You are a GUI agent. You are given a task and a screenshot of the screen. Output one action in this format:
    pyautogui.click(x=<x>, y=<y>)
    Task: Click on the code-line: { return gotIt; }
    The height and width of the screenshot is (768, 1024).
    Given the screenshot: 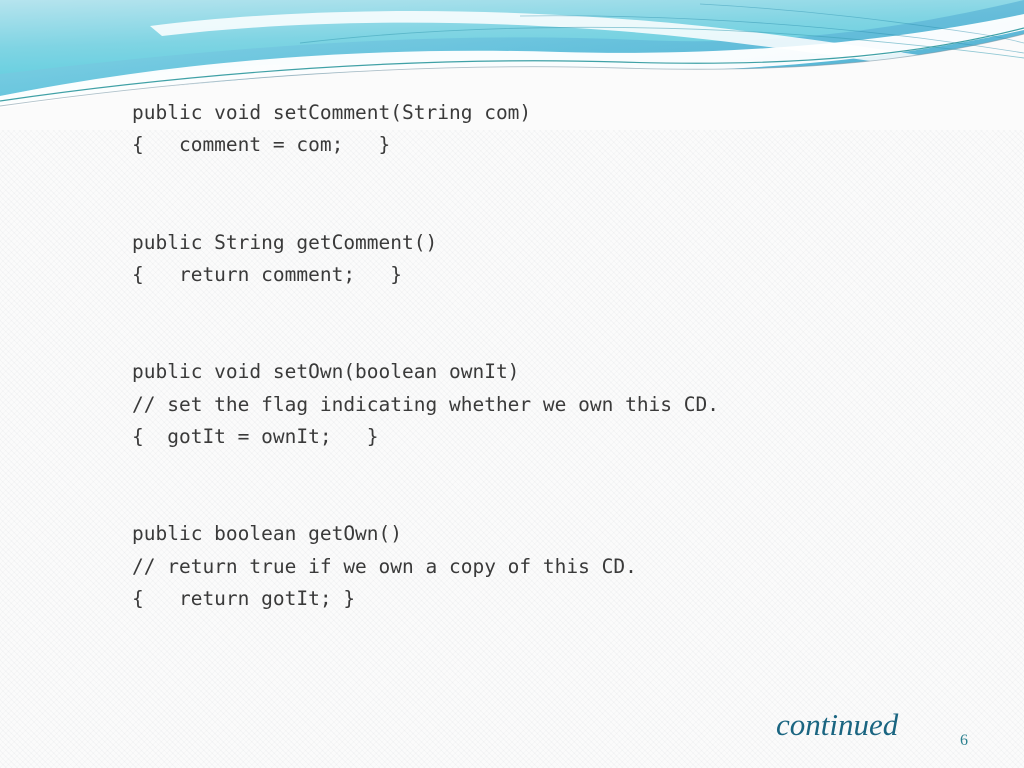 What is the action you would take?
    pyautogui.click(x=244, y=599)
    